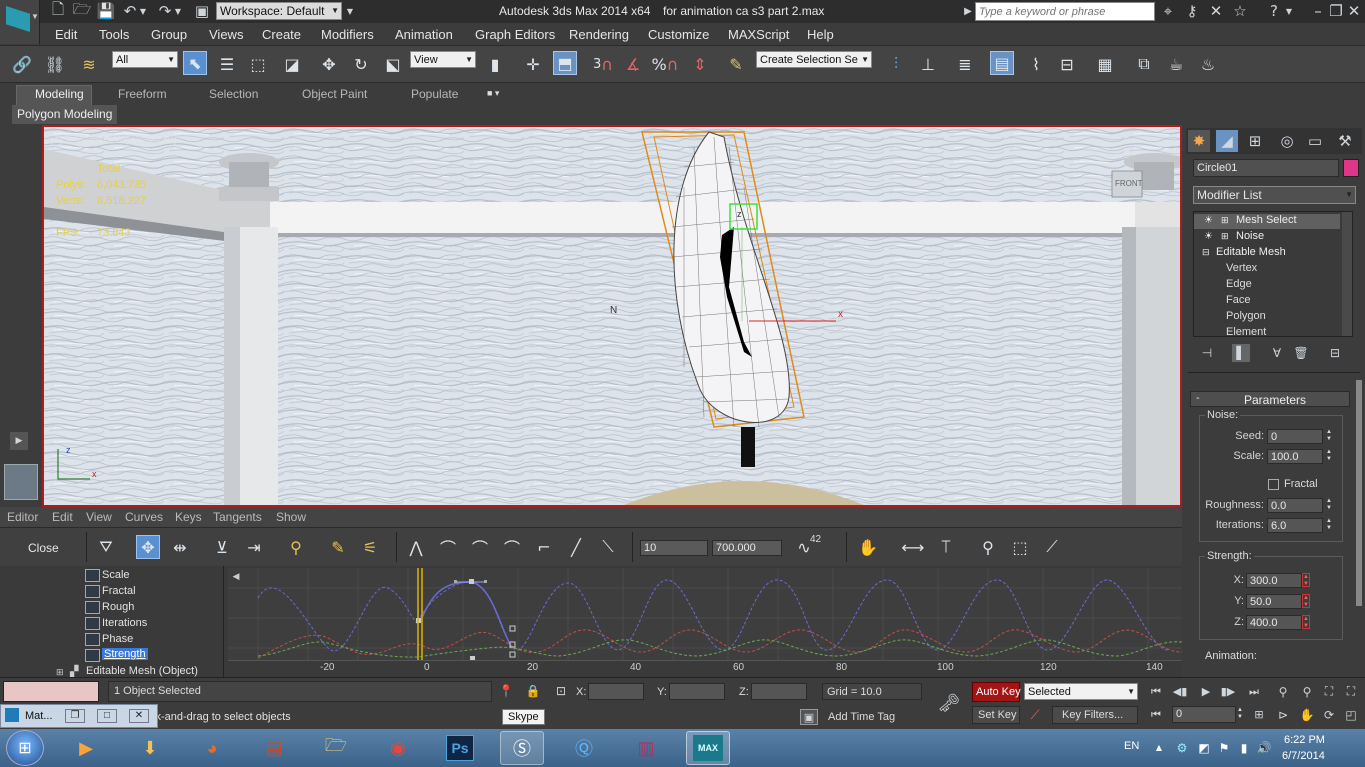 This screenshot has height=767, width=1365. Describe the element at coordinates (212, 748) in the screenshot. I see `taskbar-firefox-icon: ◕` at that location.